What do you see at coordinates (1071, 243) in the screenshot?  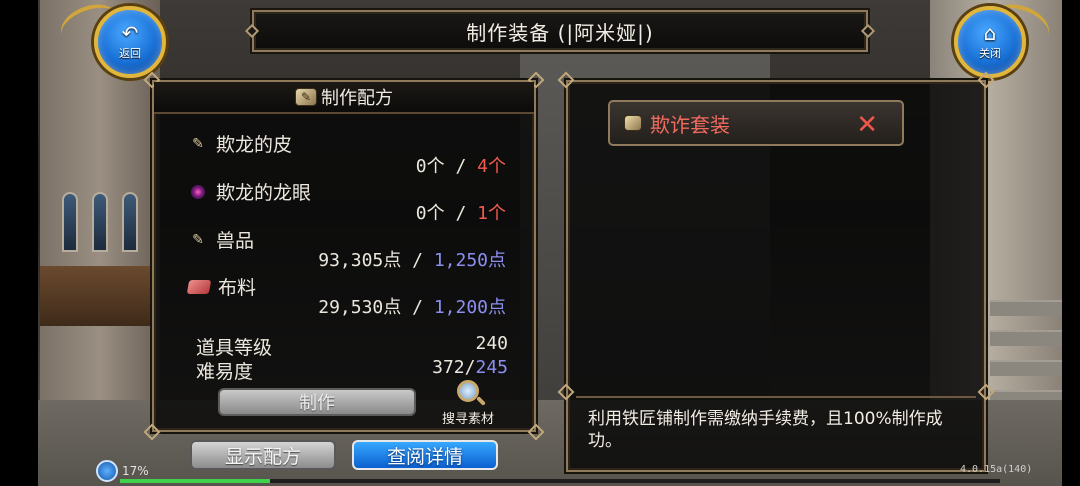 I see `system-nav-strip` at bounding box center [1071, 243].